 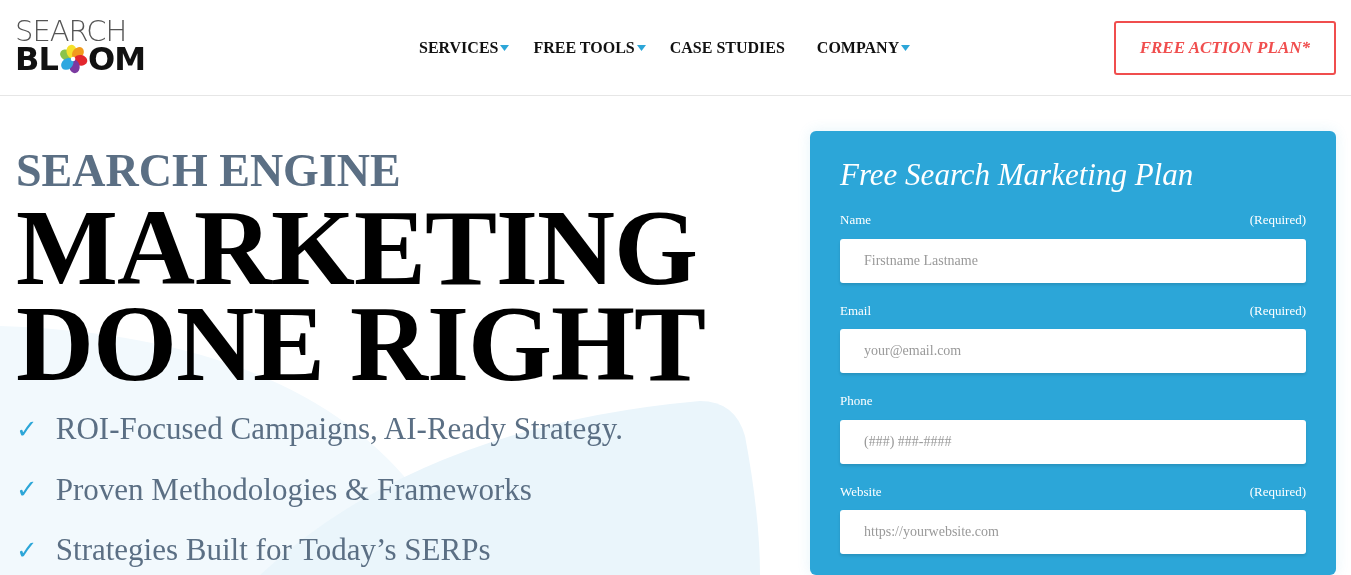 What do you see at coordinates (273, 550) in the screenshot?
I see `benefit-text: Strategies Built for Today’s SERPs` at bounding box center [273, 550].